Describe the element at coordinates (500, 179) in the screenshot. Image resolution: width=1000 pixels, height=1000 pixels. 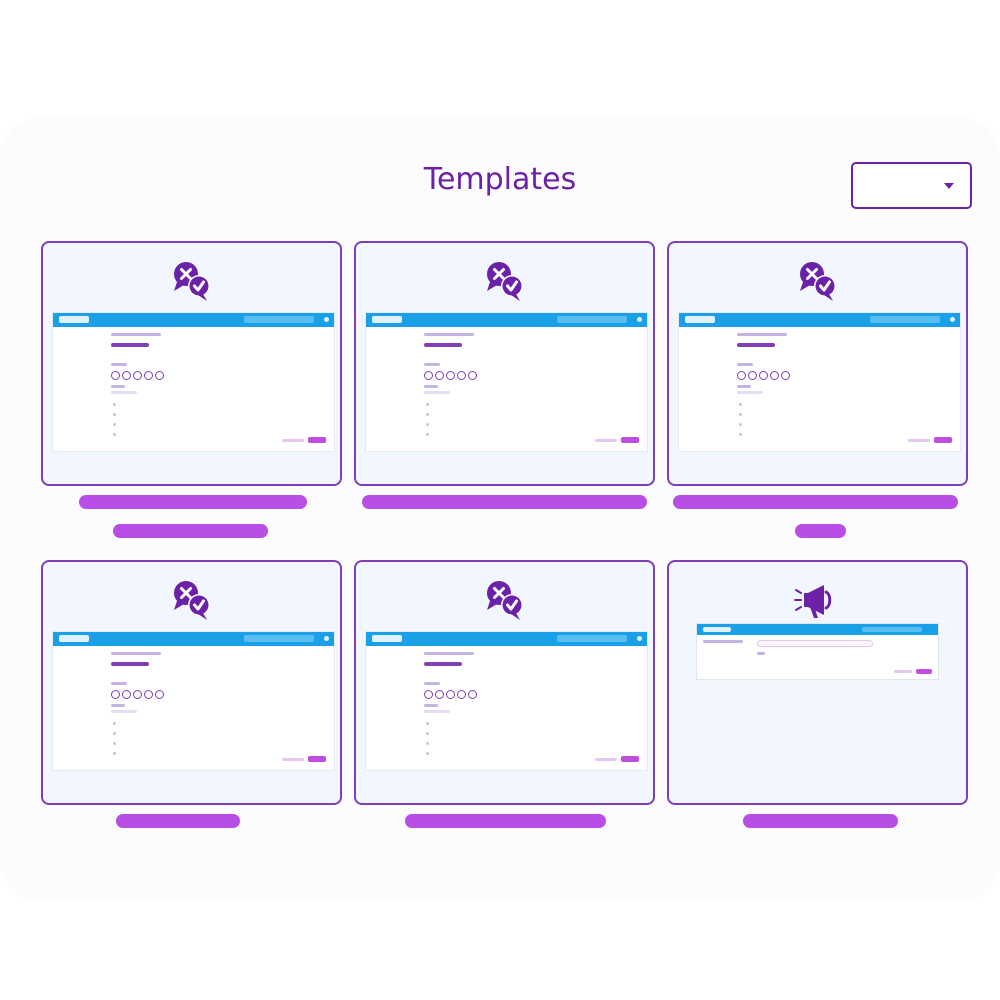
I see `page-title: Templates` at that location.